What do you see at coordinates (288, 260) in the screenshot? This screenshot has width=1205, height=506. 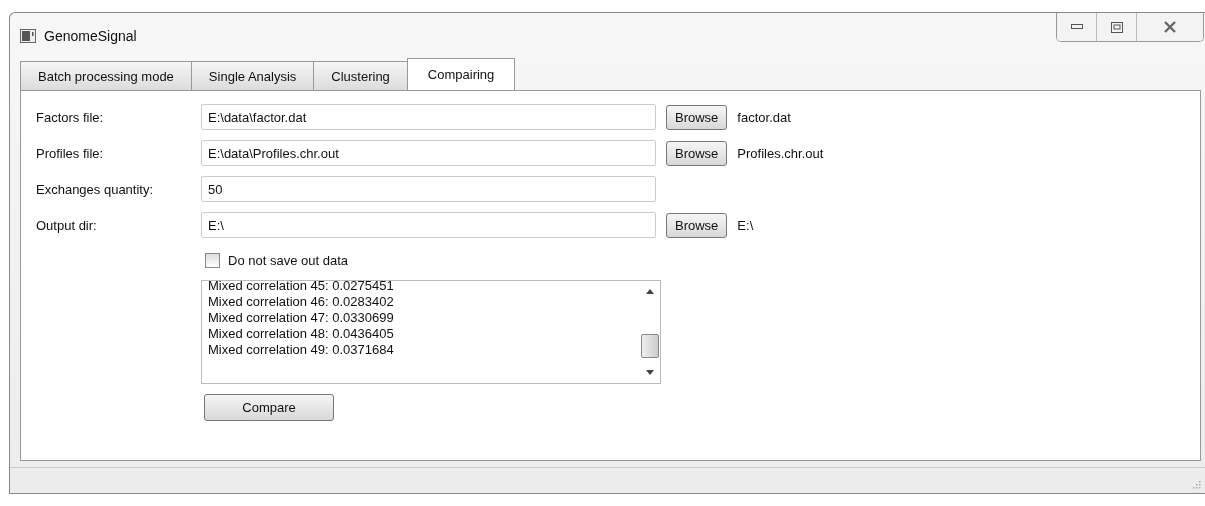 I see `checkbox-label: Do not save out data` at bounding box center [288, 260].